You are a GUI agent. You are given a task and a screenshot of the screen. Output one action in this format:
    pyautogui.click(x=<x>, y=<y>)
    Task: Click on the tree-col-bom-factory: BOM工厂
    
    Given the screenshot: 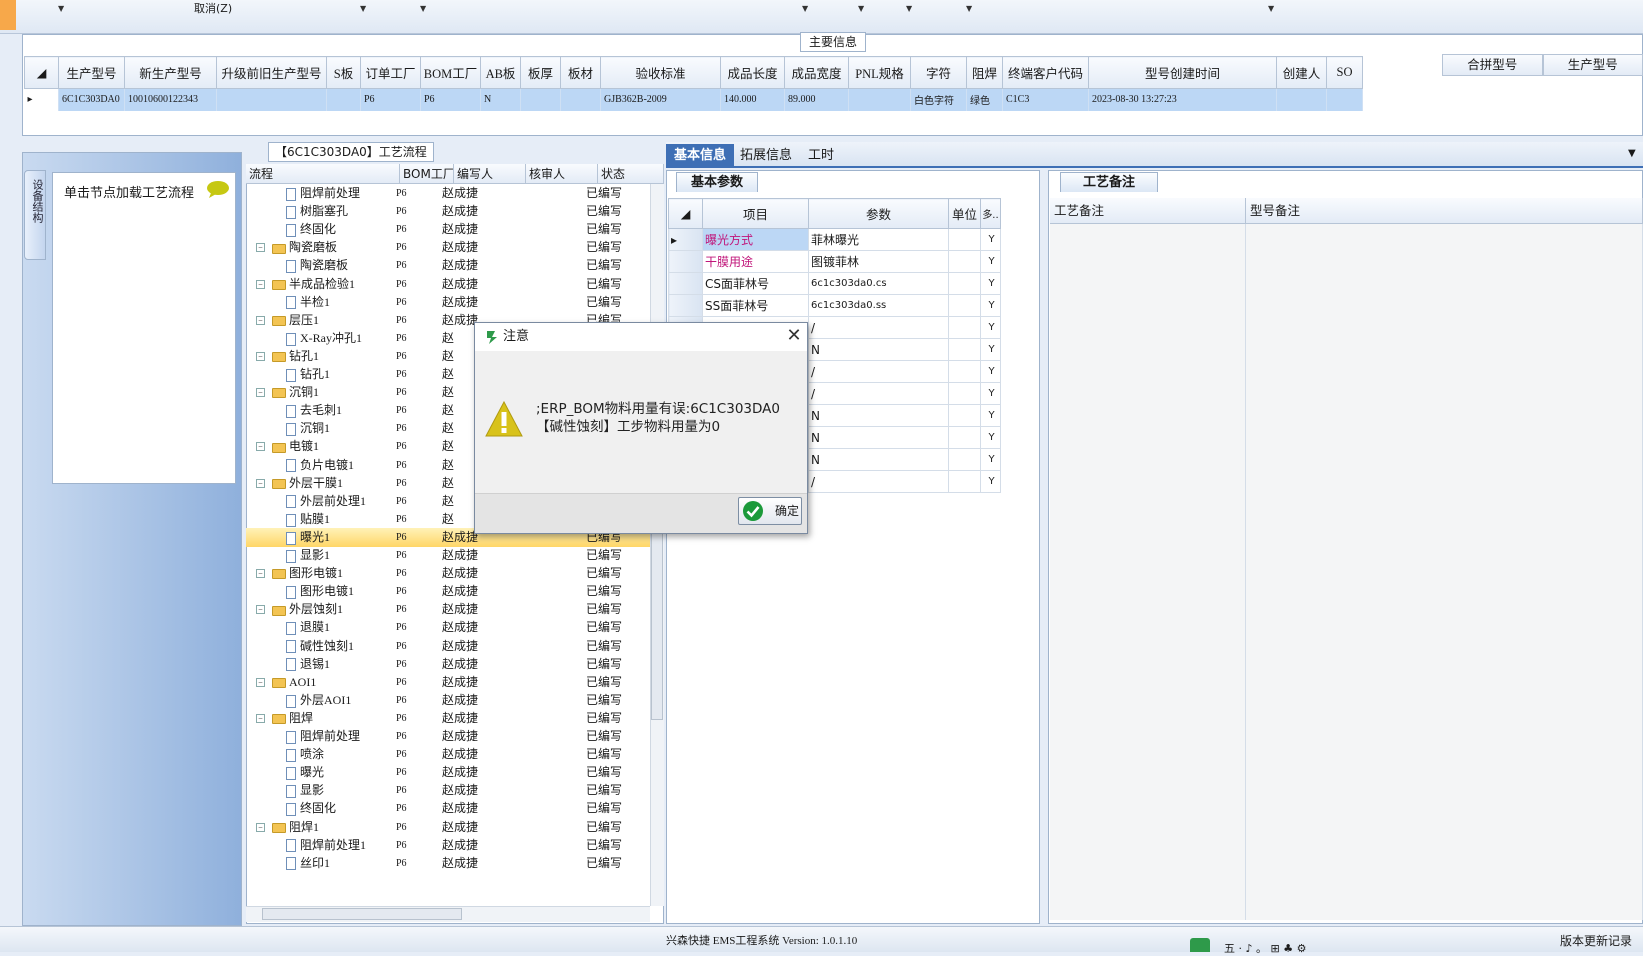 What is the action you would take?
    pyautogui.click(x=427, y=173)
    